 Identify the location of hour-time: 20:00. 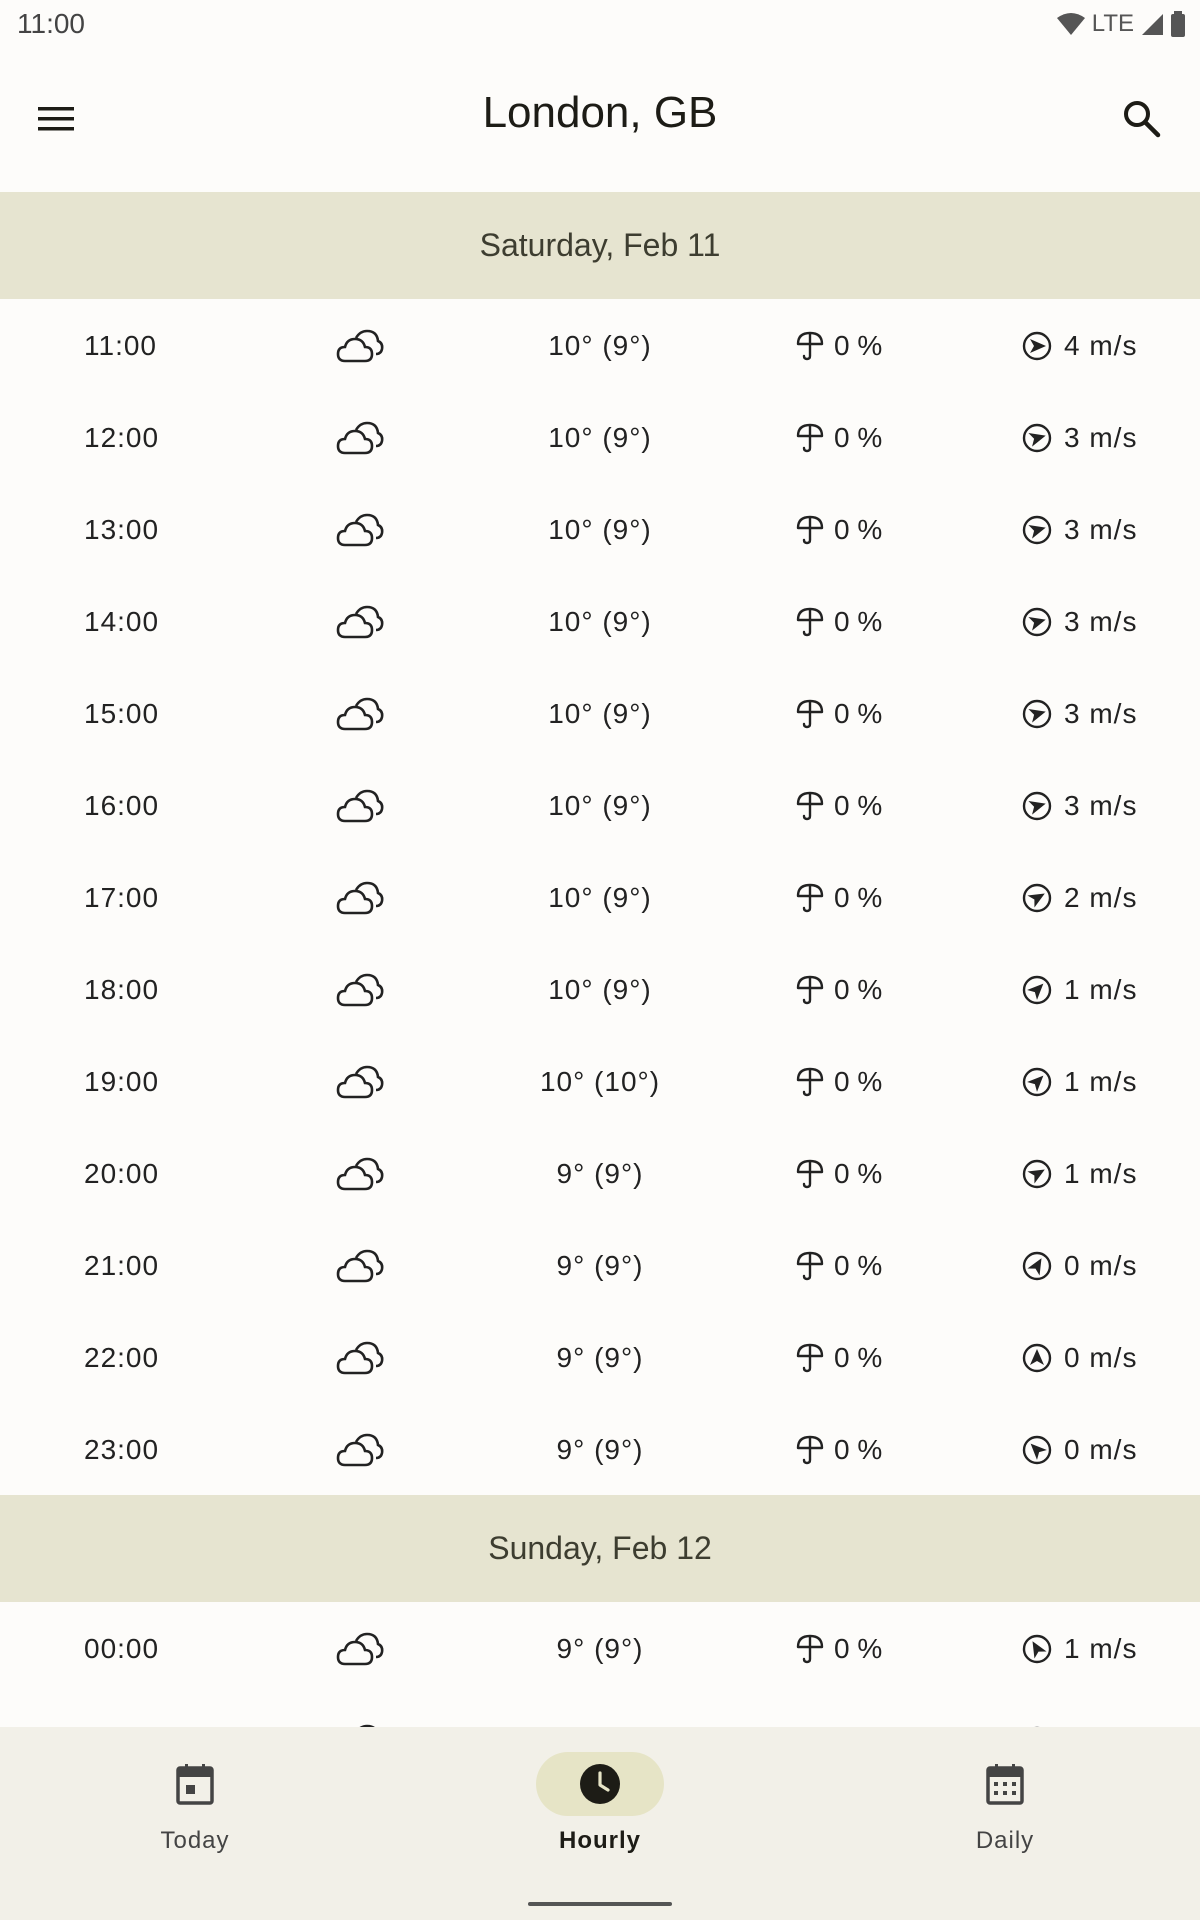
(122, 1173).